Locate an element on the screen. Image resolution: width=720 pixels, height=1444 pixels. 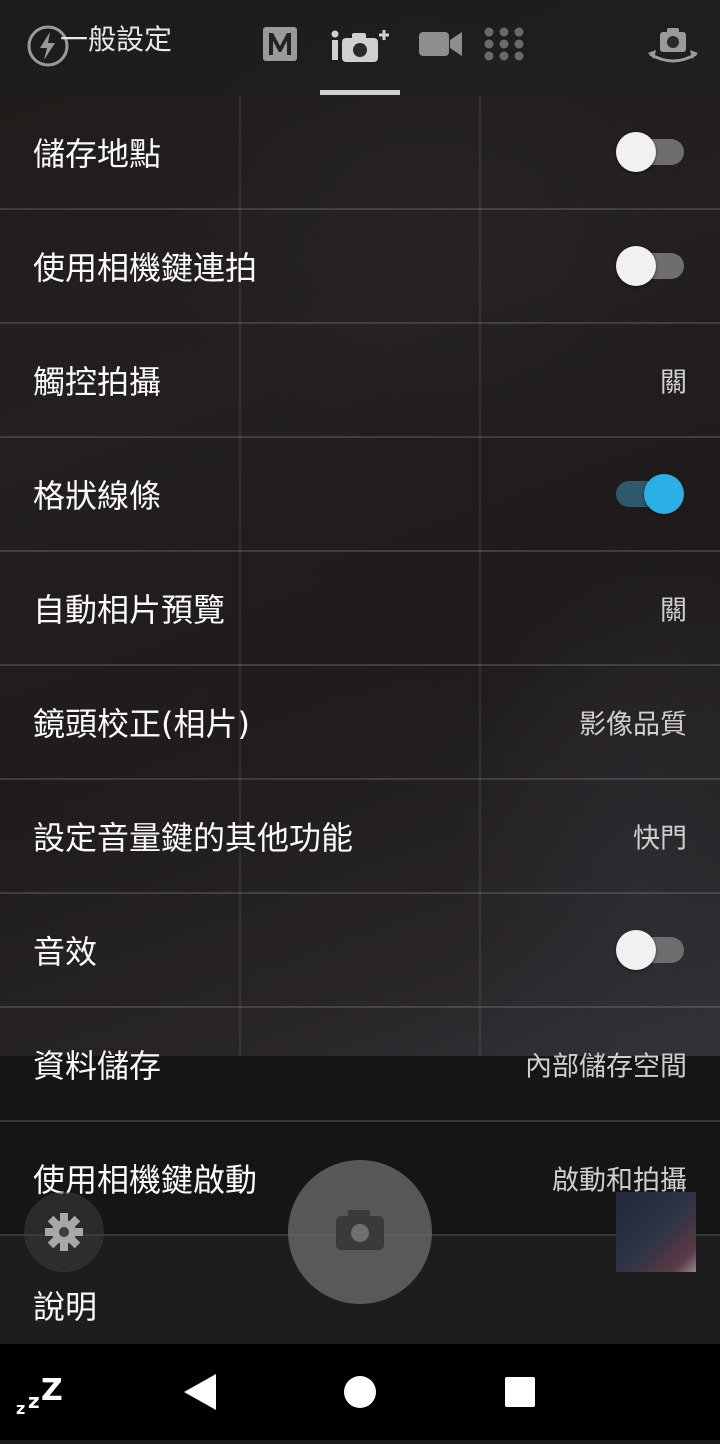
setting-sound: 音效 is located at coordinates (360, 951).